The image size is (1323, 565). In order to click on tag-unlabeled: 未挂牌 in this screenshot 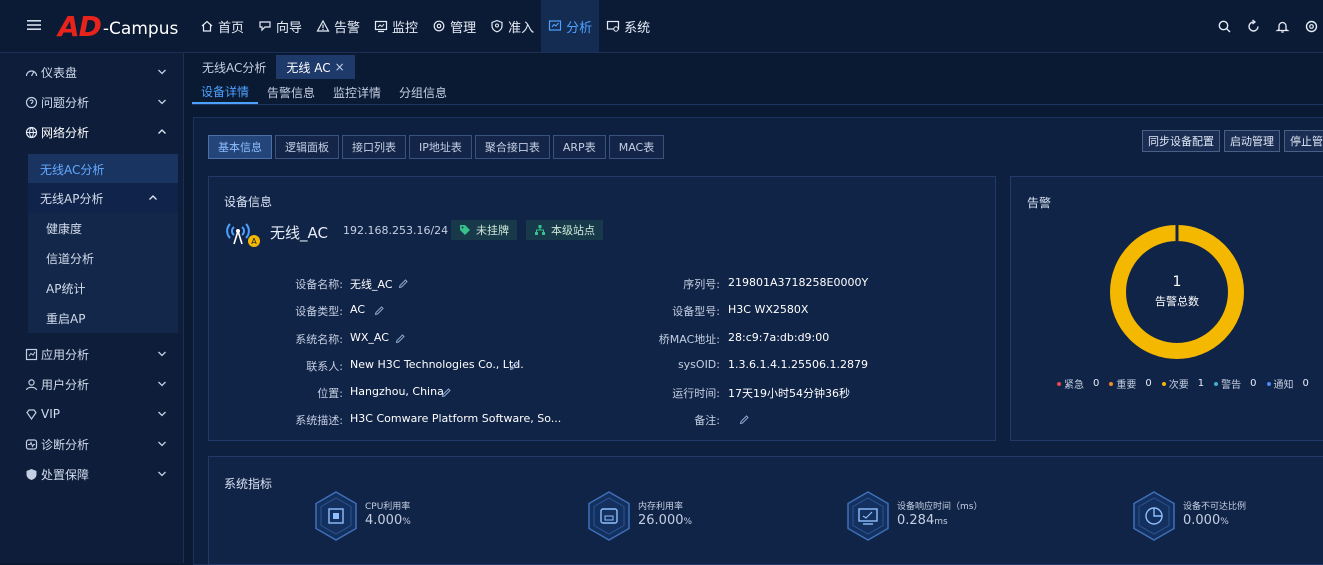, I will do `click(484, 230)`.